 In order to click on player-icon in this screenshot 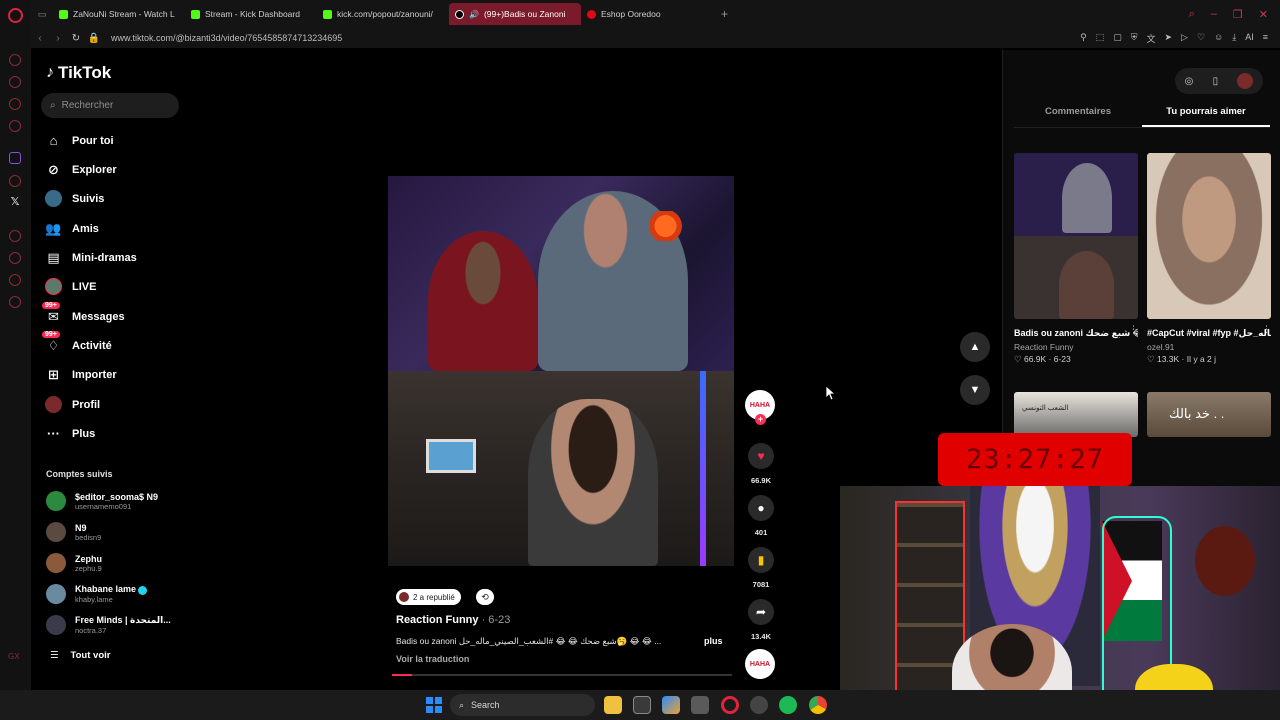, I will do `click(15, 236)`.